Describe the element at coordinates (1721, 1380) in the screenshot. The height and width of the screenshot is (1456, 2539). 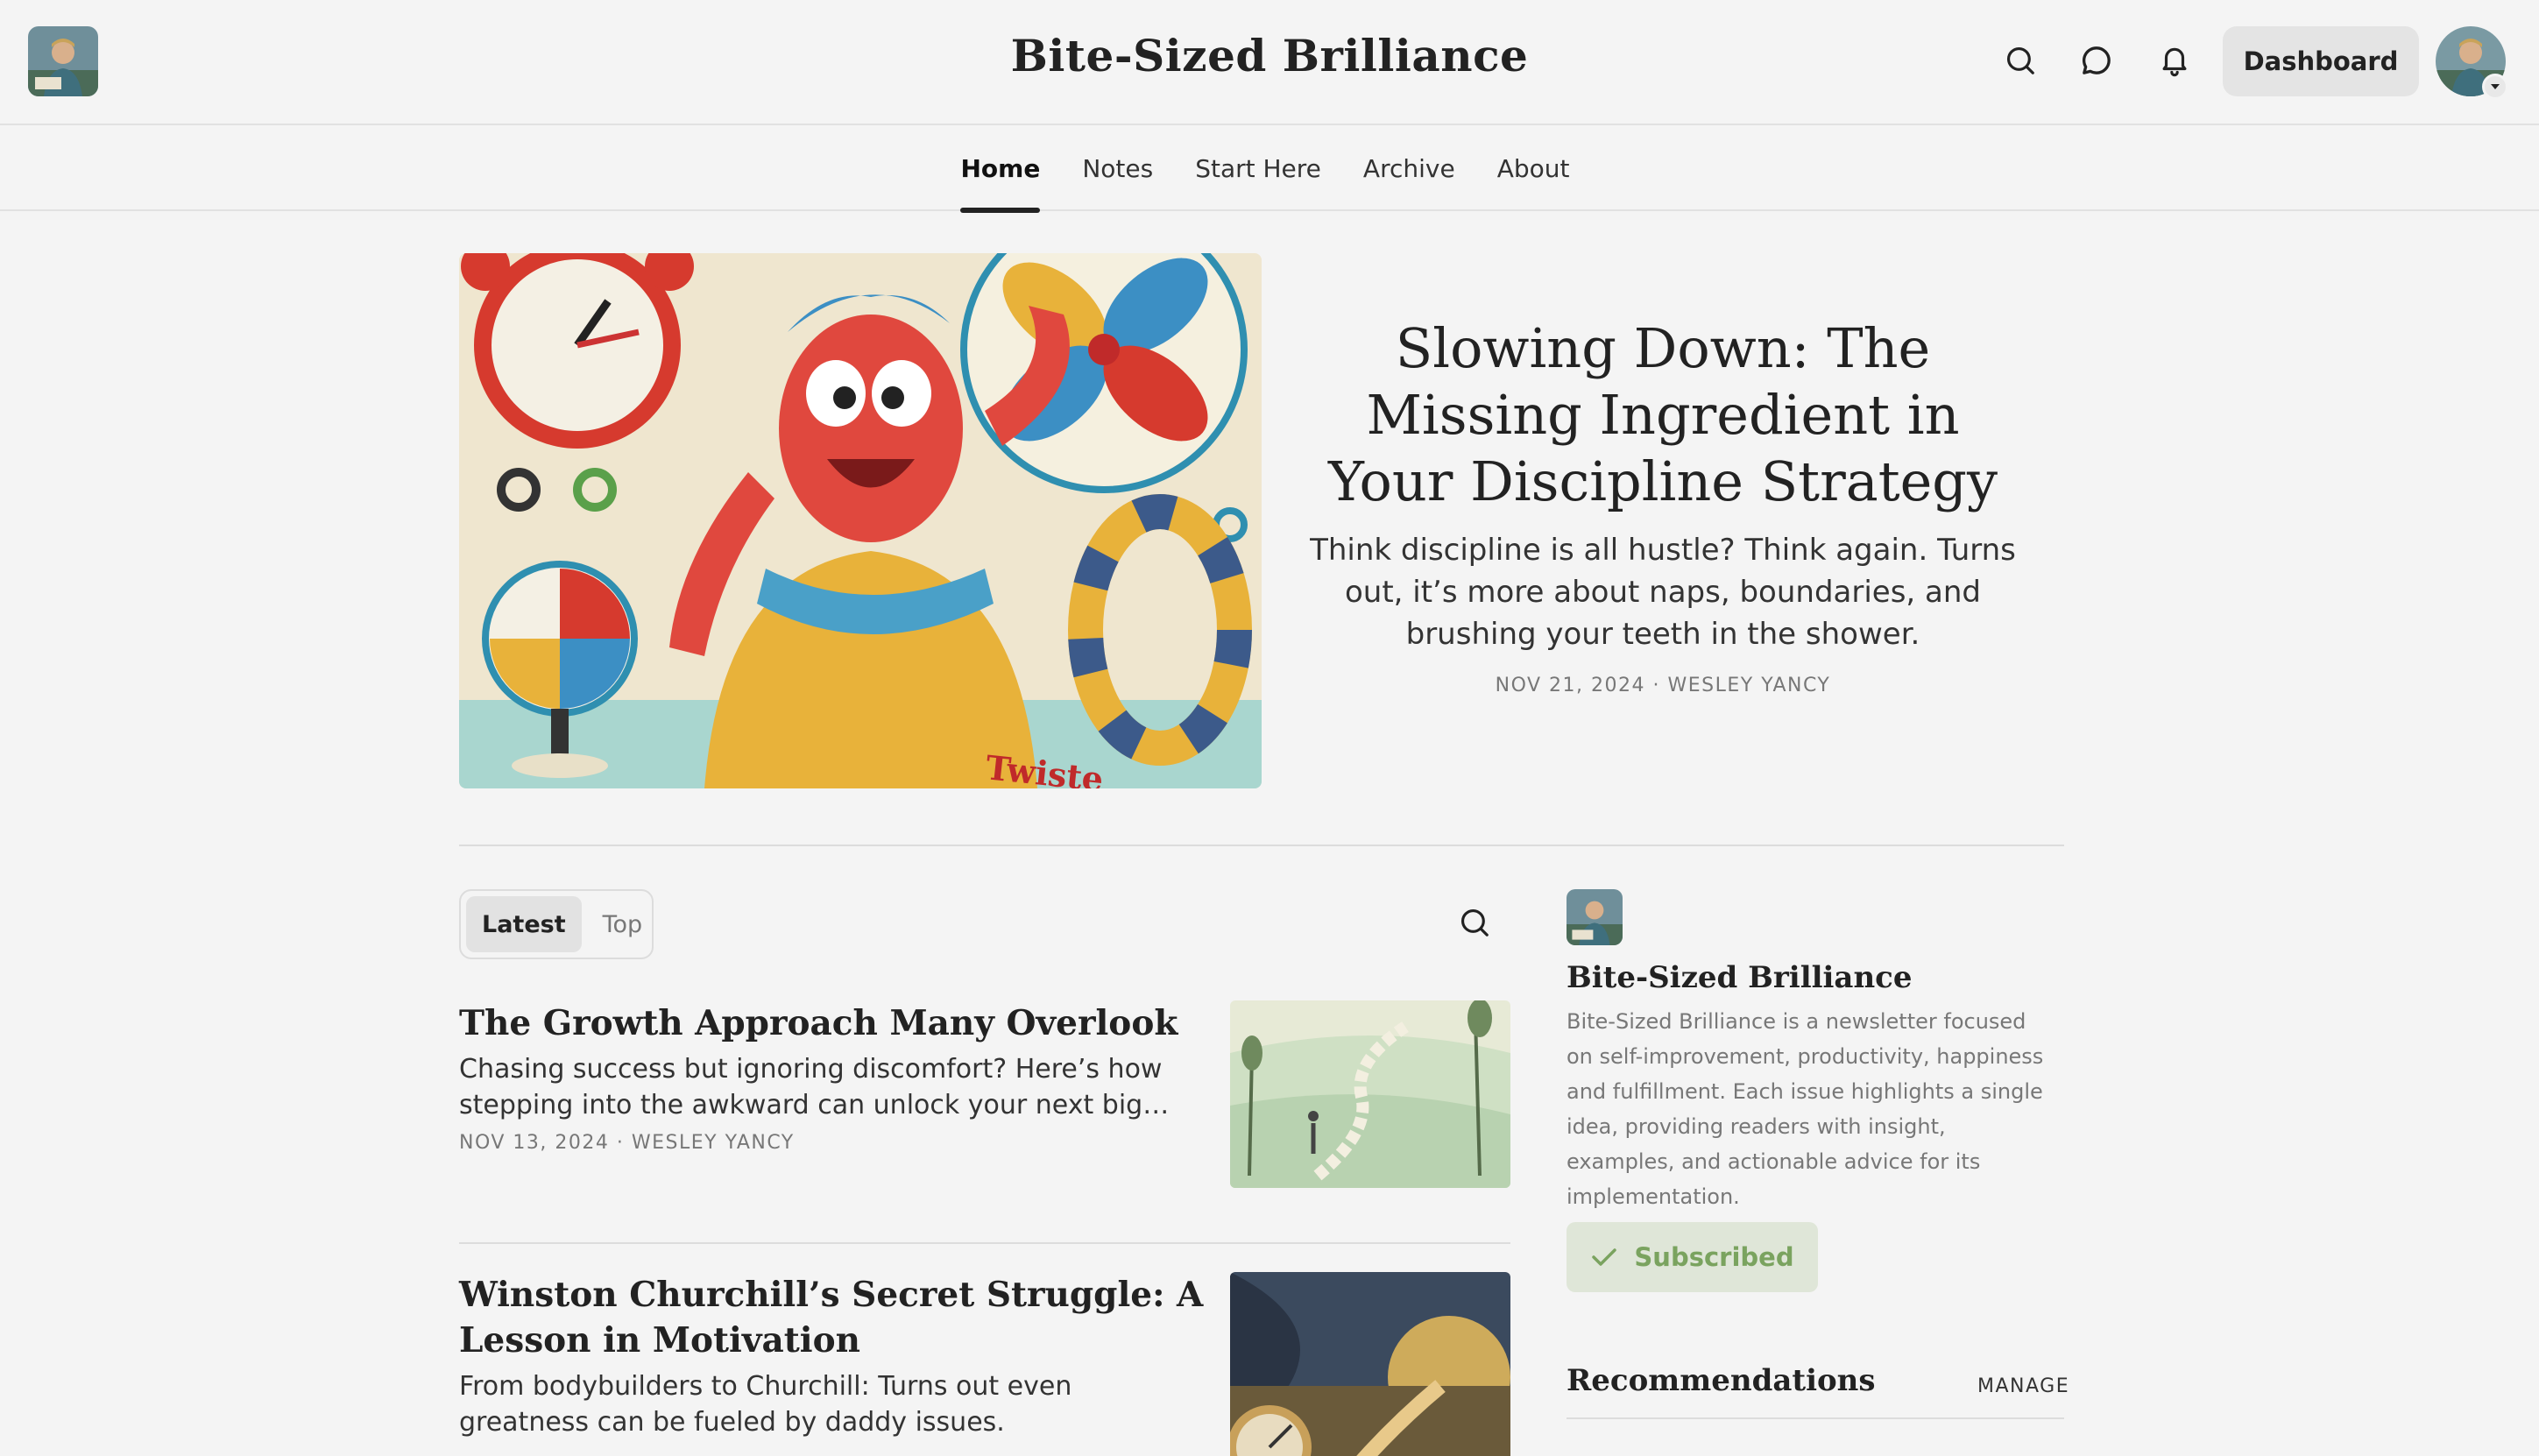
I see `recommendations-title: Recommendations` at that location.